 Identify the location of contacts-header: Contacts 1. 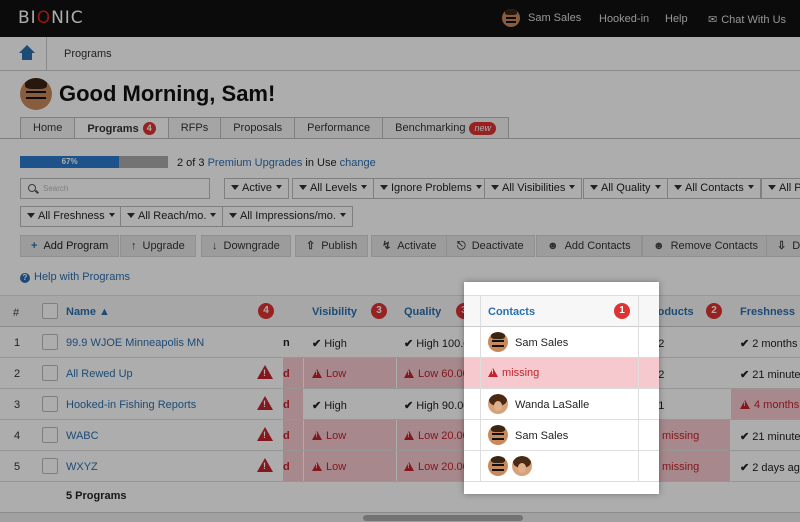
(561, 311).